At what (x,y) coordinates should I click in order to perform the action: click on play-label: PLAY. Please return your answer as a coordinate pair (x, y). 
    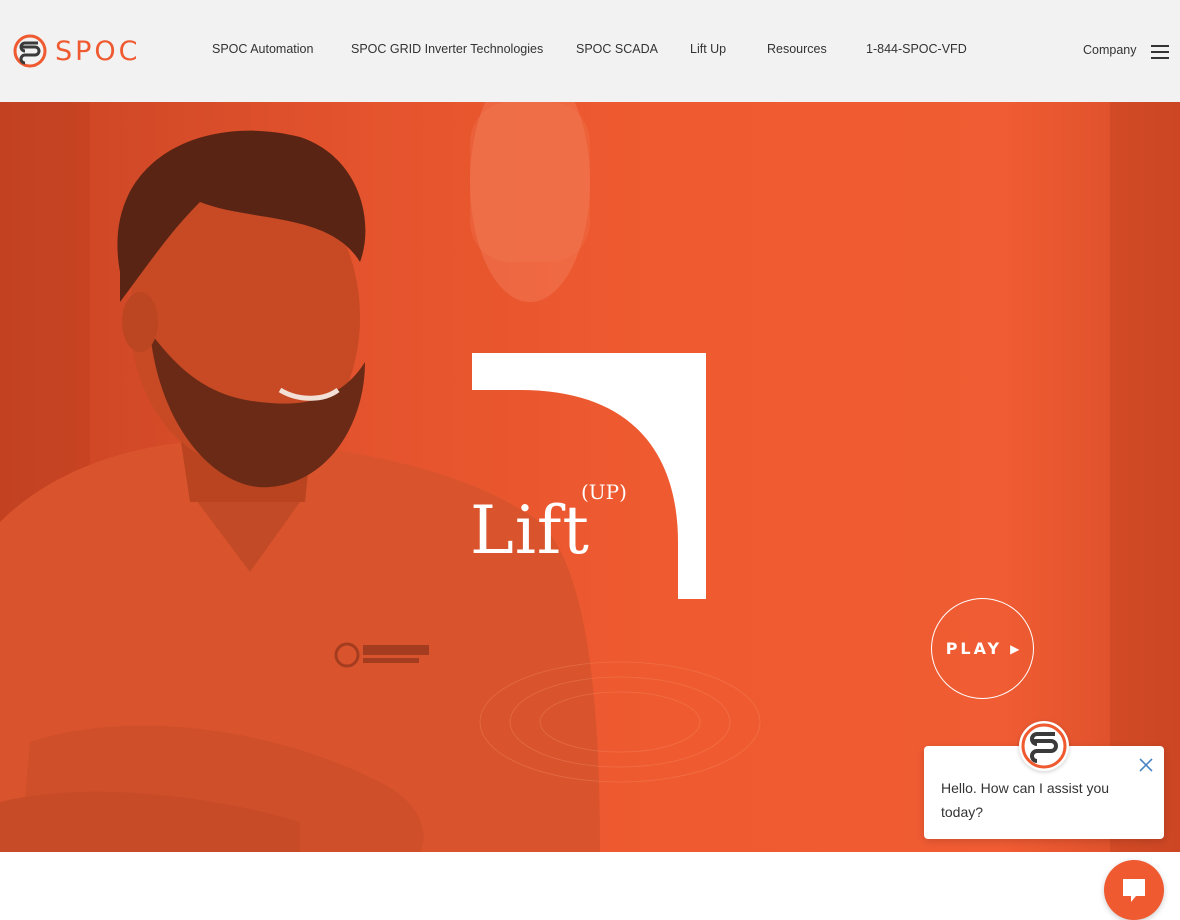
    Looking at the image, I should click on (974, 648).